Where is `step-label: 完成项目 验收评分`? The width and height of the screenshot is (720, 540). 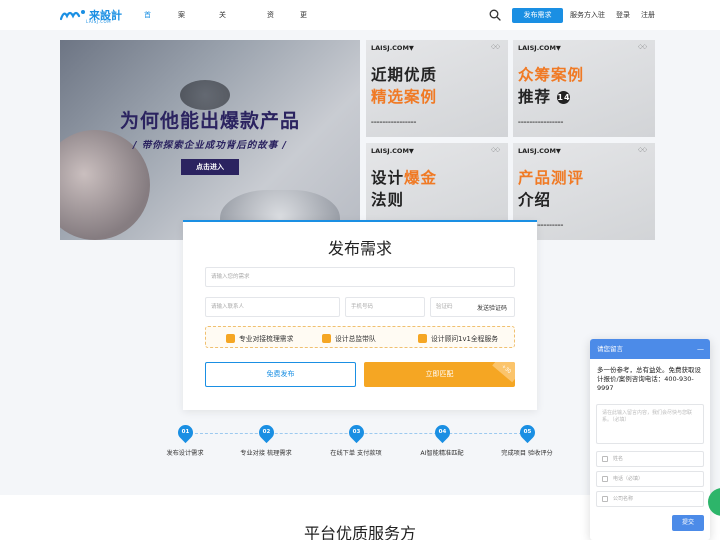 step-label: 完成项目 验收评分 is located at coordinates (527, 453).